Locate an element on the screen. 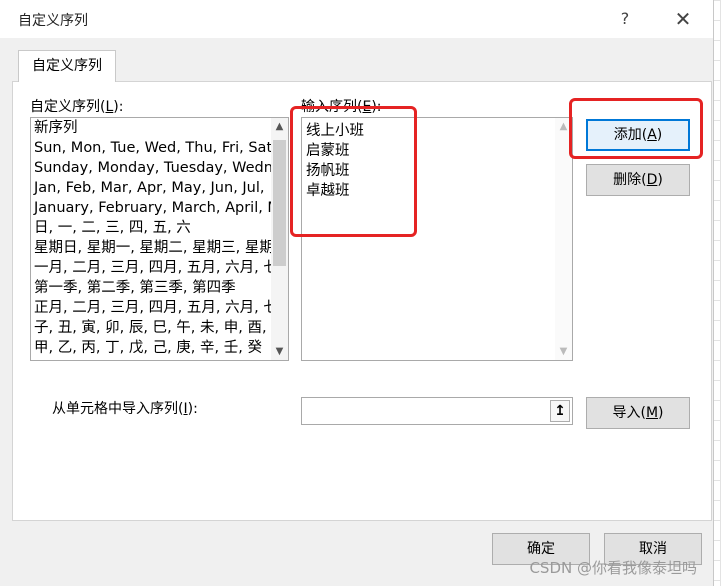 This screenshot has width=721, height=586. list-item: Jan, Feb, Mar, Apr, May, Jun, Jul, is located at coordinates (151, 188).